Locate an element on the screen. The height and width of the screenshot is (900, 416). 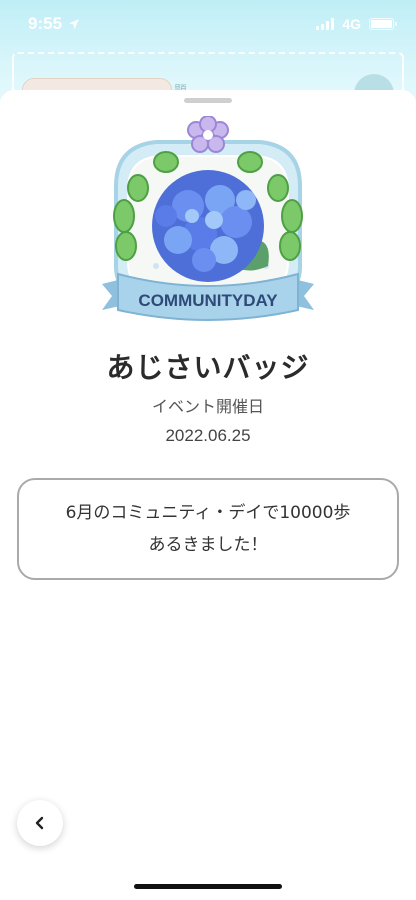
chevron-left-icon is located at coordinates (39, 823).